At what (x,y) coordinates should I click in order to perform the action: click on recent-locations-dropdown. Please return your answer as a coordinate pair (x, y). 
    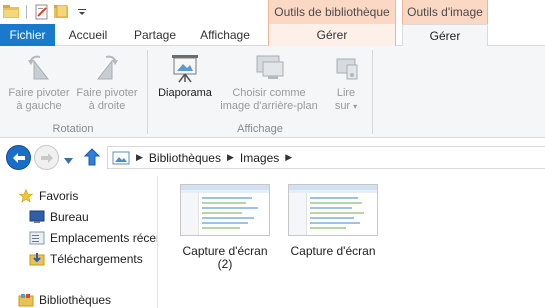
    Looking at the image, I should click on (68, 160).